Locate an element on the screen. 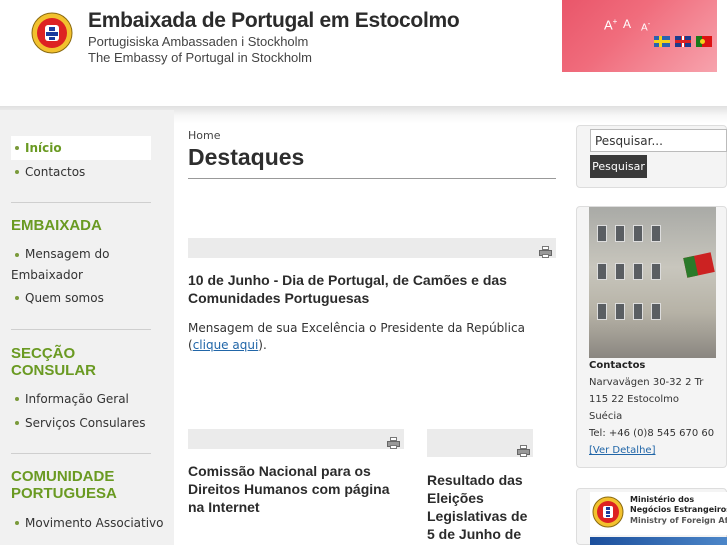 Image resolution: width=727 pixels, height=545 pixels. nav-list-embaixada: Mensagem do Embaixador Quem somos is located at coordinates (81, 277).